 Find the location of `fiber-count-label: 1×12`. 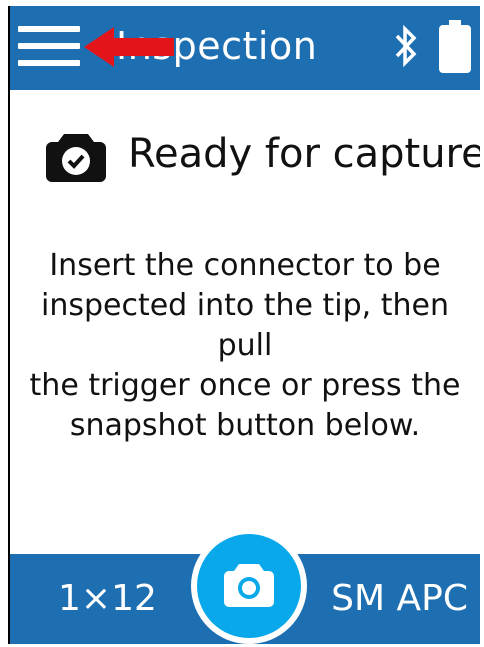

fiber-count-label: 1×12 is located at coordinates (107, 599).